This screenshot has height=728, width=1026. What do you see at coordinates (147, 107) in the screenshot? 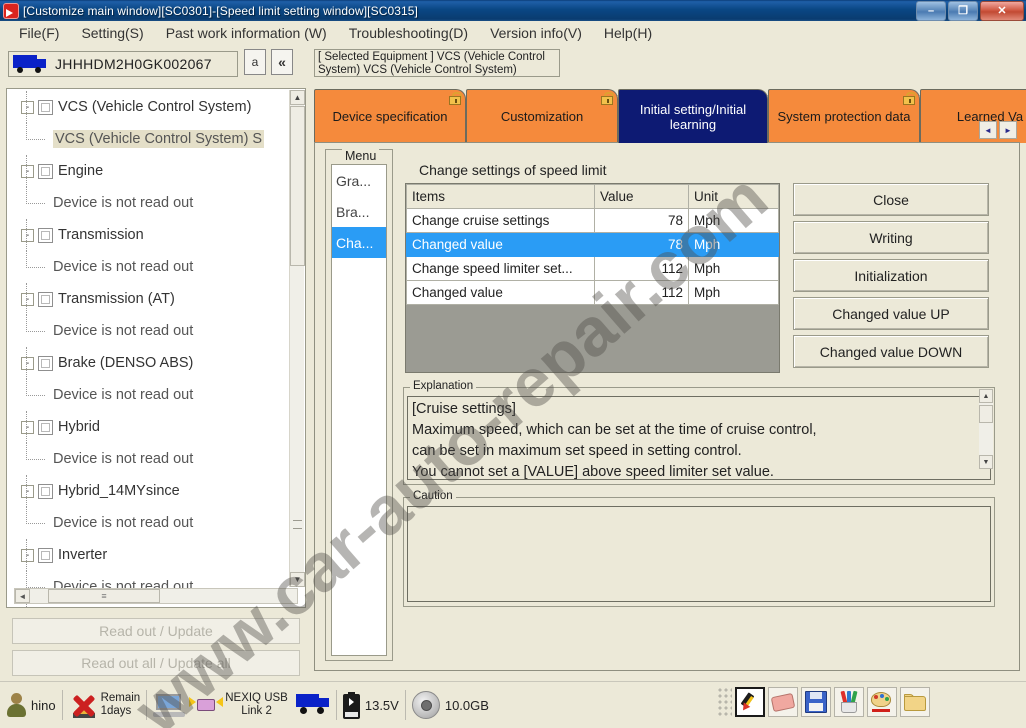
I see `tree-node-vcs: - VCS (Vehicle Control System)` at bounding box center [147, 107].